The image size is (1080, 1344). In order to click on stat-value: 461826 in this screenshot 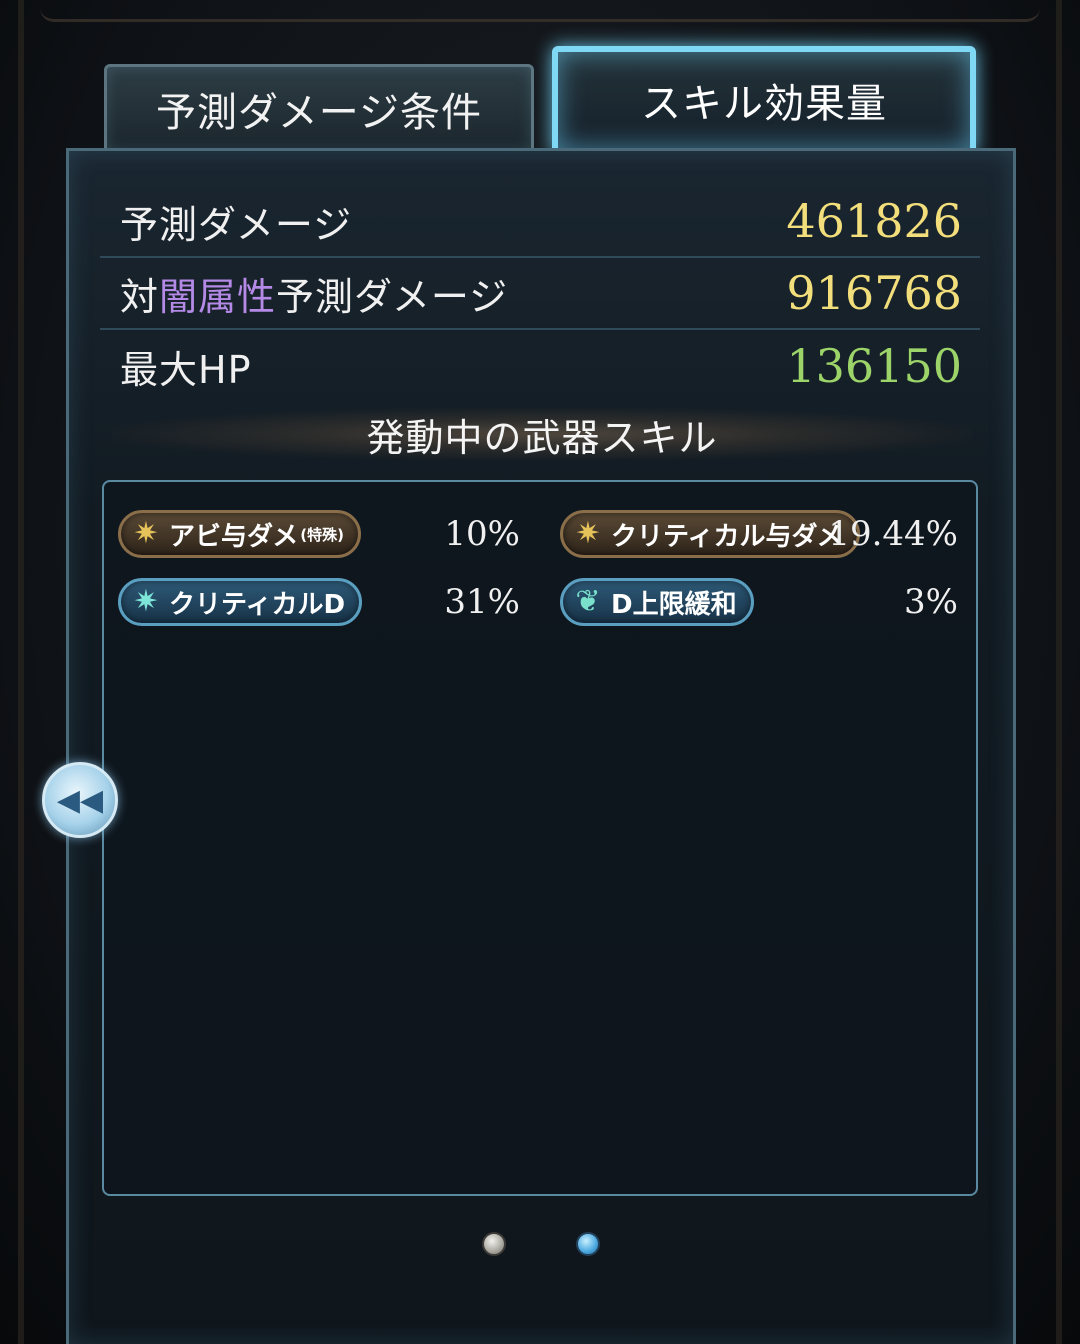, I will do `click(874, 221)`.